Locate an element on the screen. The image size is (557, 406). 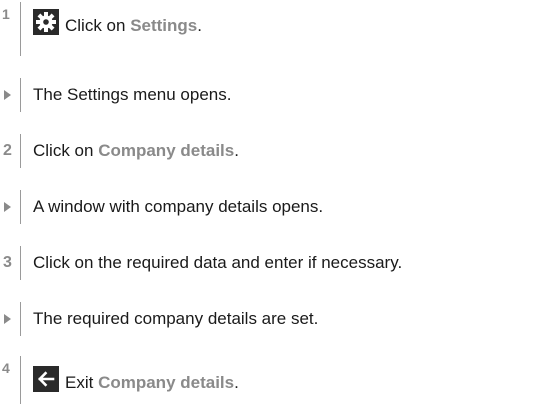
step-number: 1 is located at coordinates (6, 14).